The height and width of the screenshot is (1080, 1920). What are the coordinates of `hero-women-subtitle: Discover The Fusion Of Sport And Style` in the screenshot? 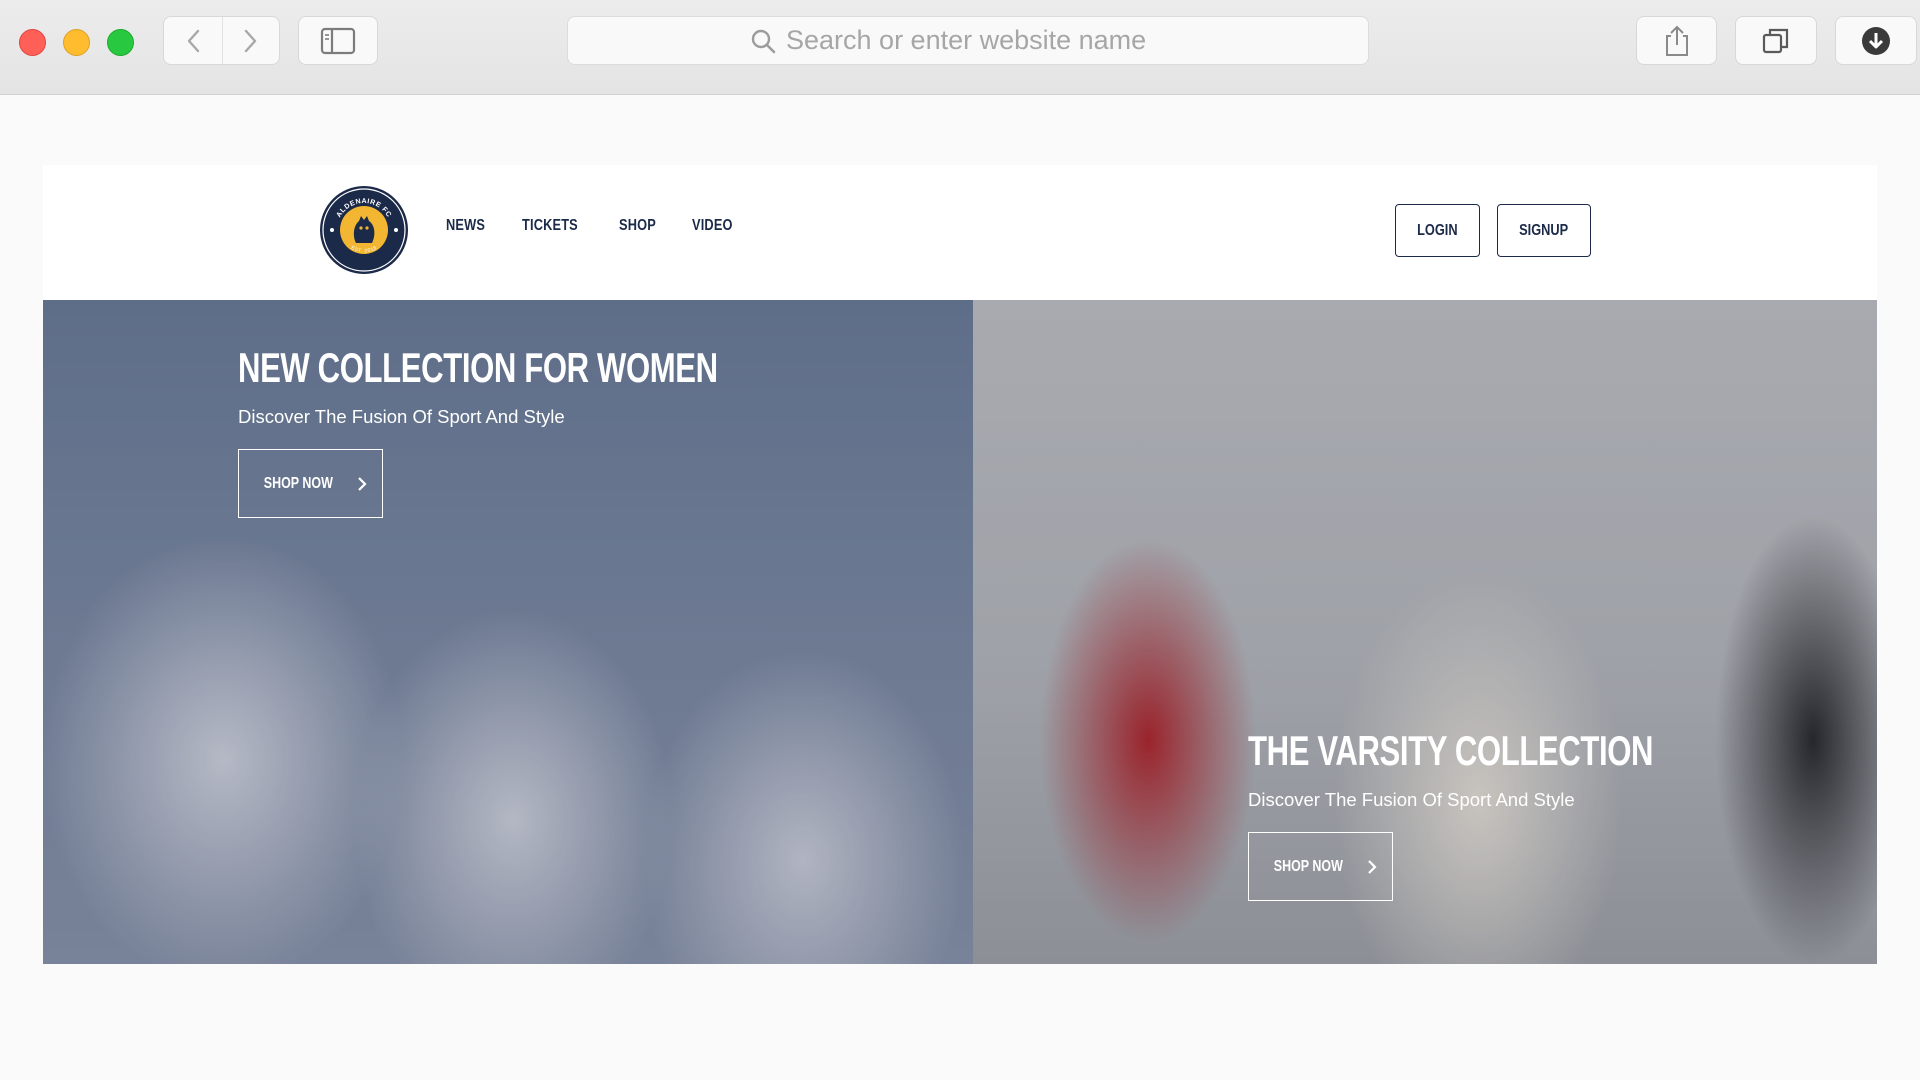 It's located at (401, 416).